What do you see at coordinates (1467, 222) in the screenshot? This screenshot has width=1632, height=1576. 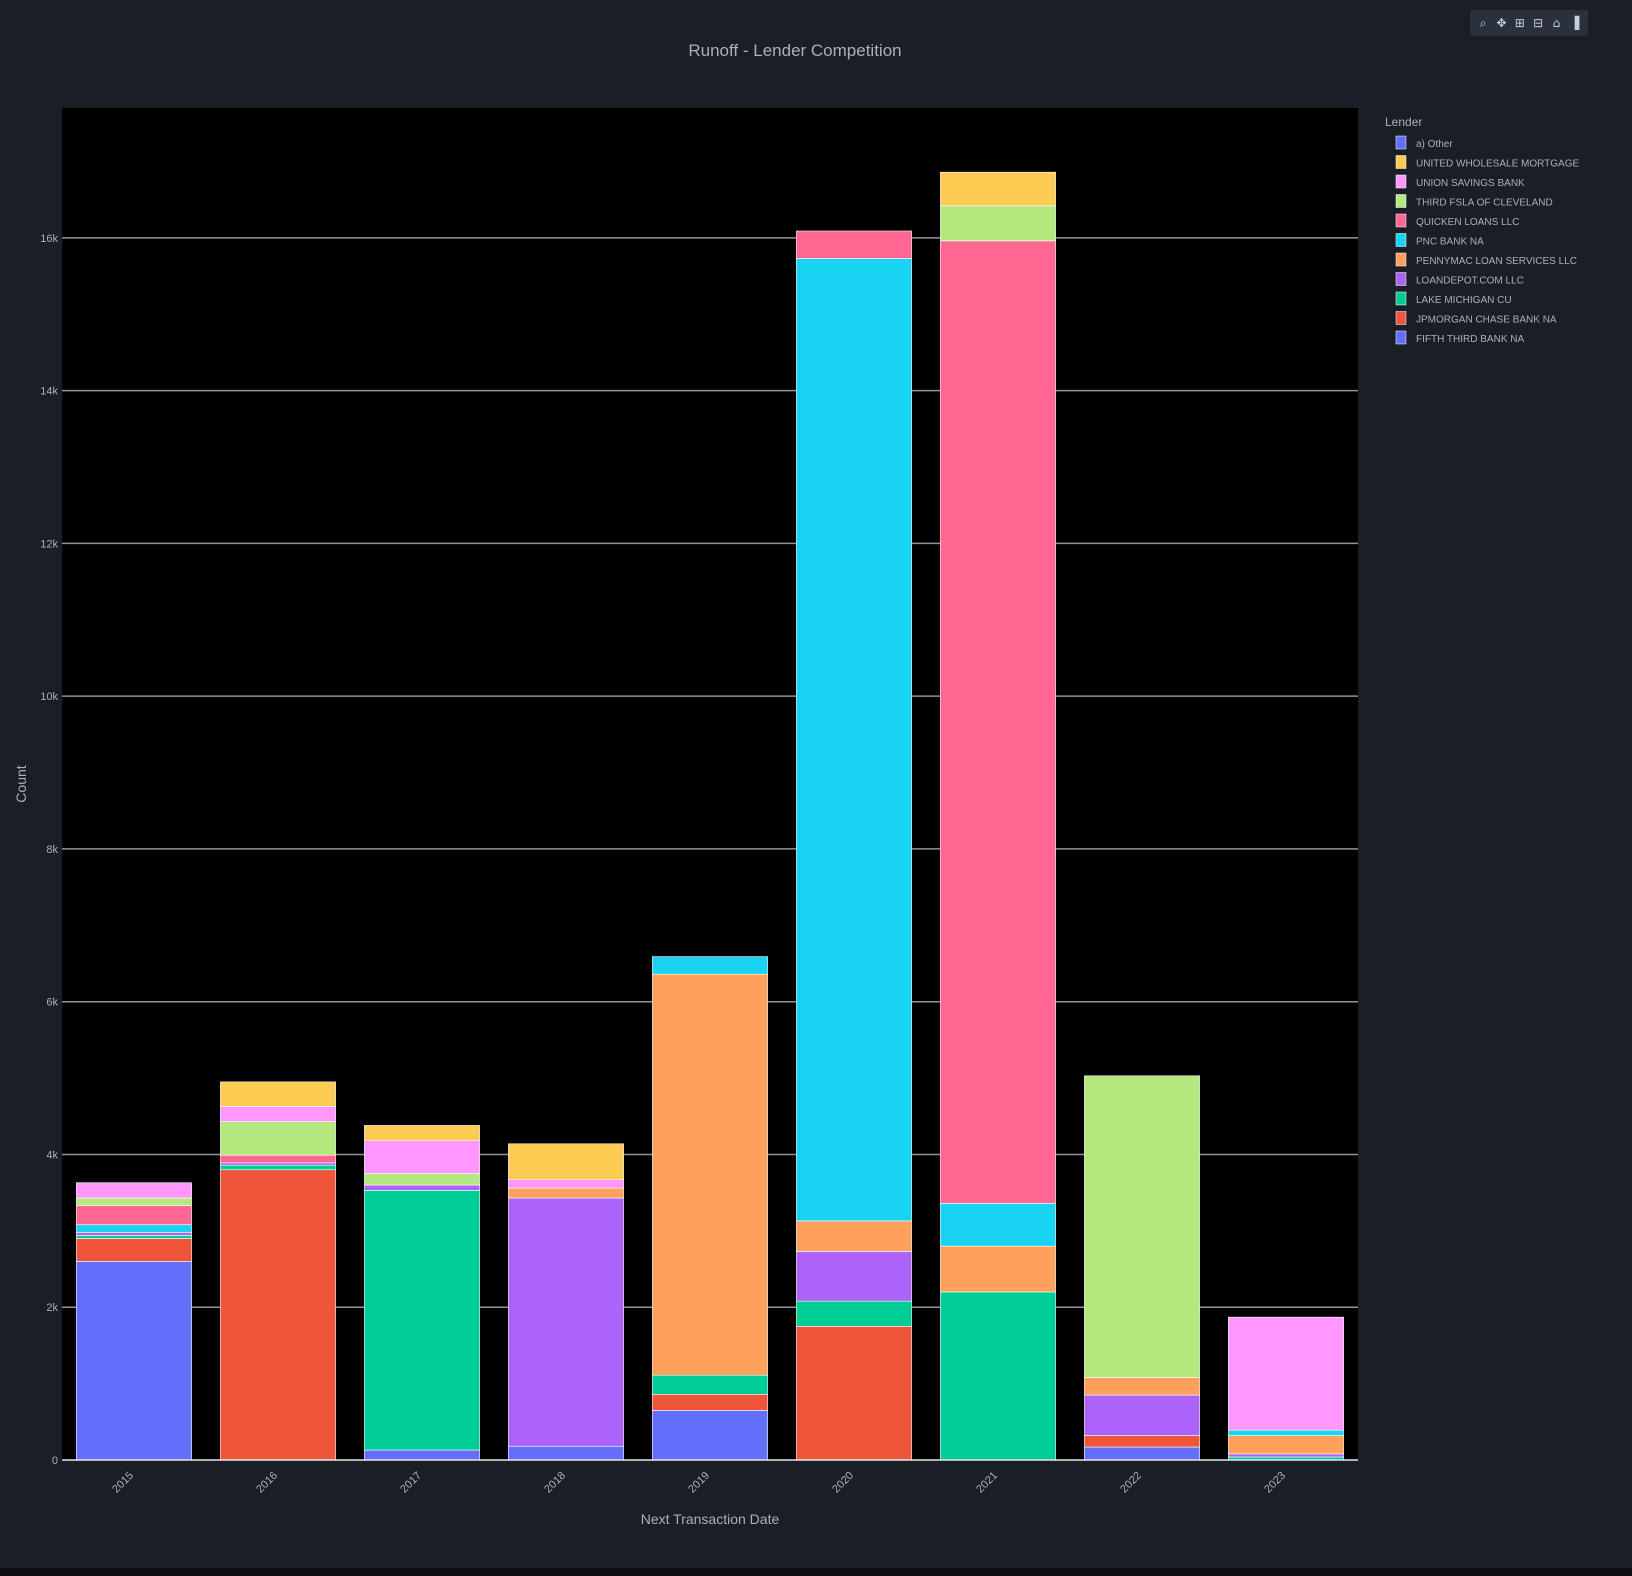 I see `legend-label: QUICKEN LOANS LLC` at bounding box center [1467, 222].